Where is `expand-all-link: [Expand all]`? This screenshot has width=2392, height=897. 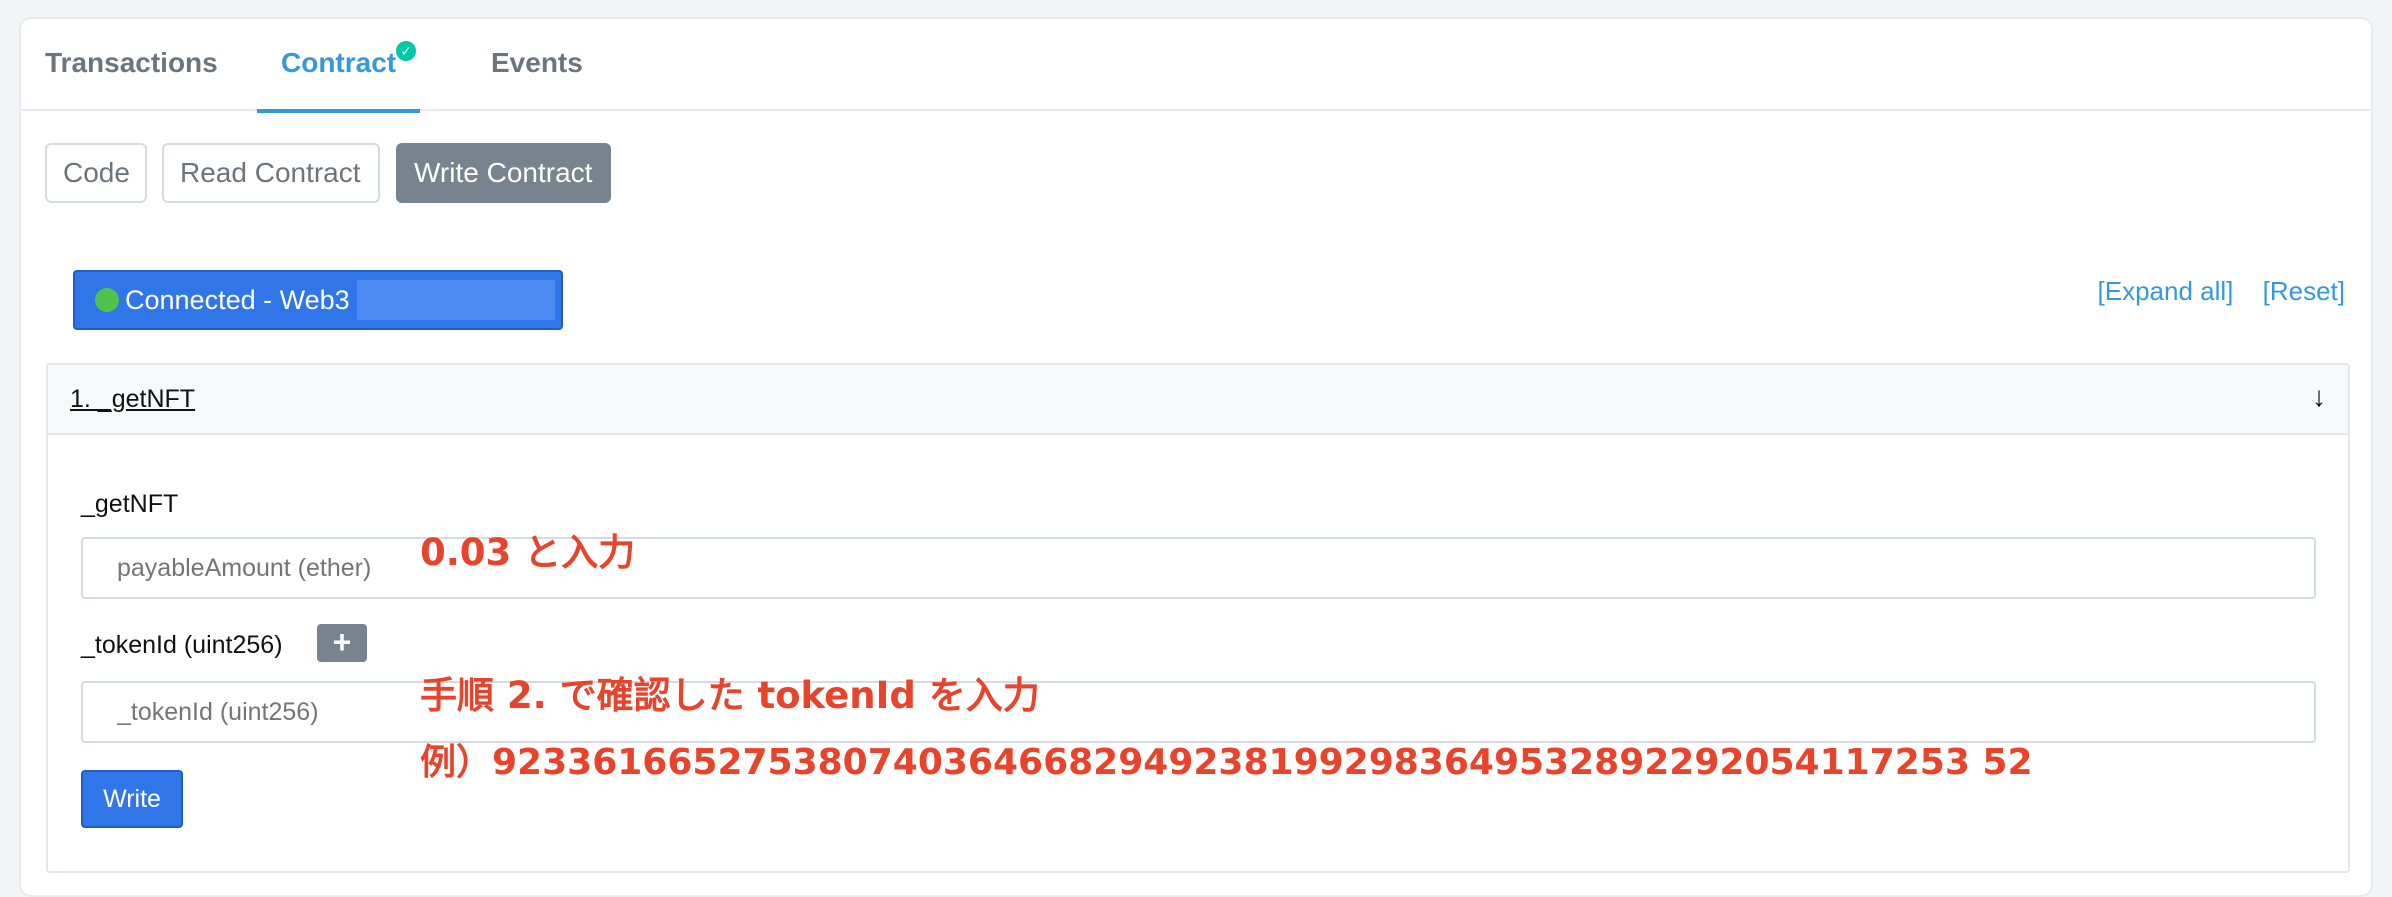 expand-all-link: [Expand all] is located at coordinates (2166, 291).